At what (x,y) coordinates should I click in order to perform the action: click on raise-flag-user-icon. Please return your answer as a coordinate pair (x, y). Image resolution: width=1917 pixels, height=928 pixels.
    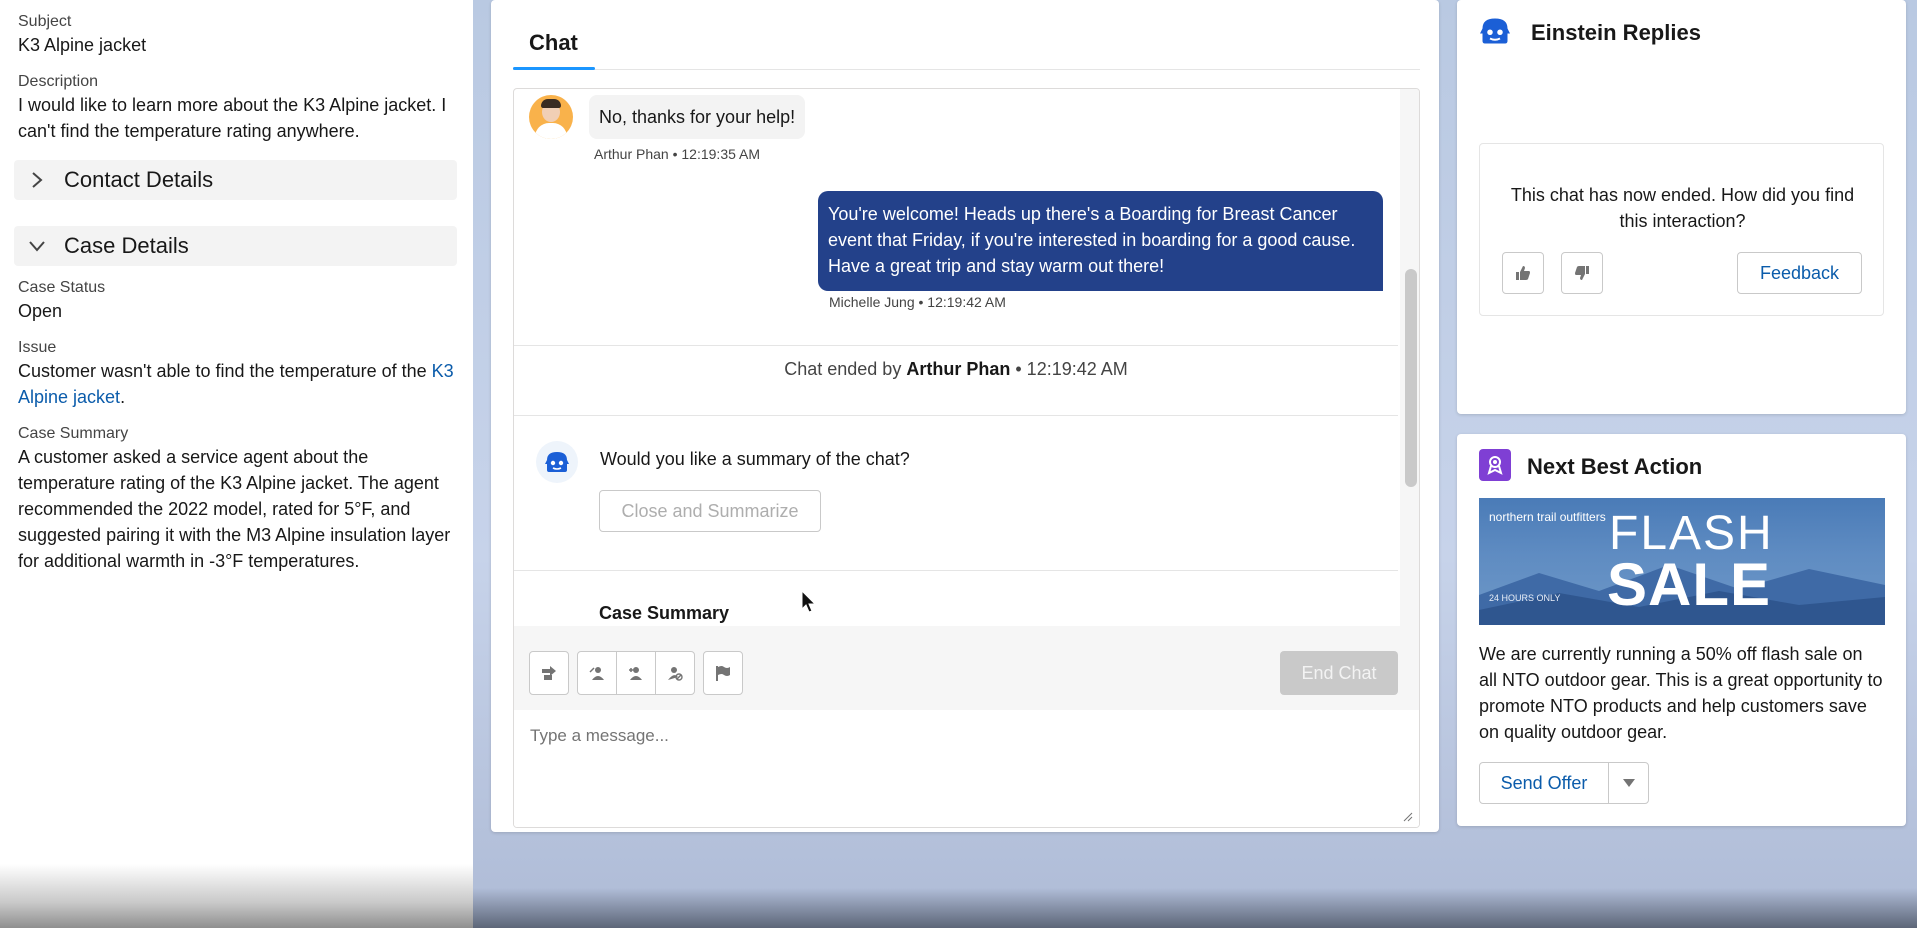
    Looking at the image, I should click on (597, 673).